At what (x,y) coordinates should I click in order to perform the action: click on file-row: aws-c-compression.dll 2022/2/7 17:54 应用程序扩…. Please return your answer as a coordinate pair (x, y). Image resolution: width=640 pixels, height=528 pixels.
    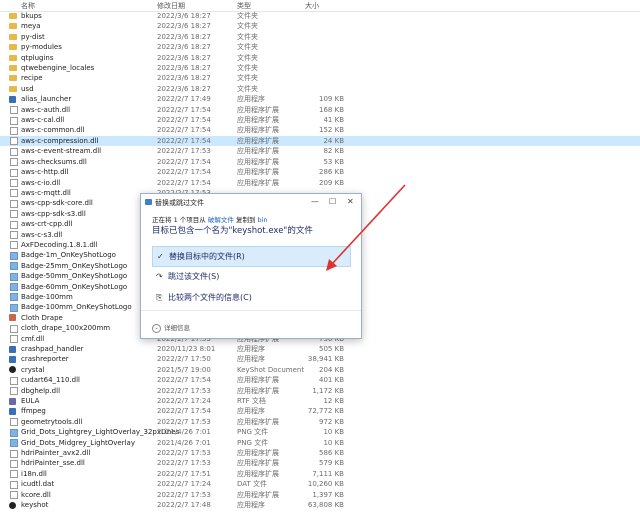
    Looking at the image, I should click on (320, 141).